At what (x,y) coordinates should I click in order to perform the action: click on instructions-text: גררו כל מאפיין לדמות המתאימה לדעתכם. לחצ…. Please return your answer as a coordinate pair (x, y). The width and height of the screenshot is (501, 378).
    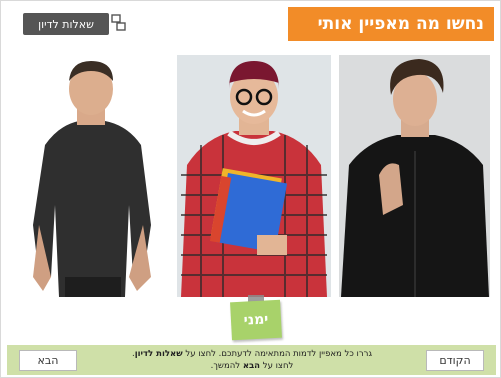
    Looking at the image, I should click on (252, 360).